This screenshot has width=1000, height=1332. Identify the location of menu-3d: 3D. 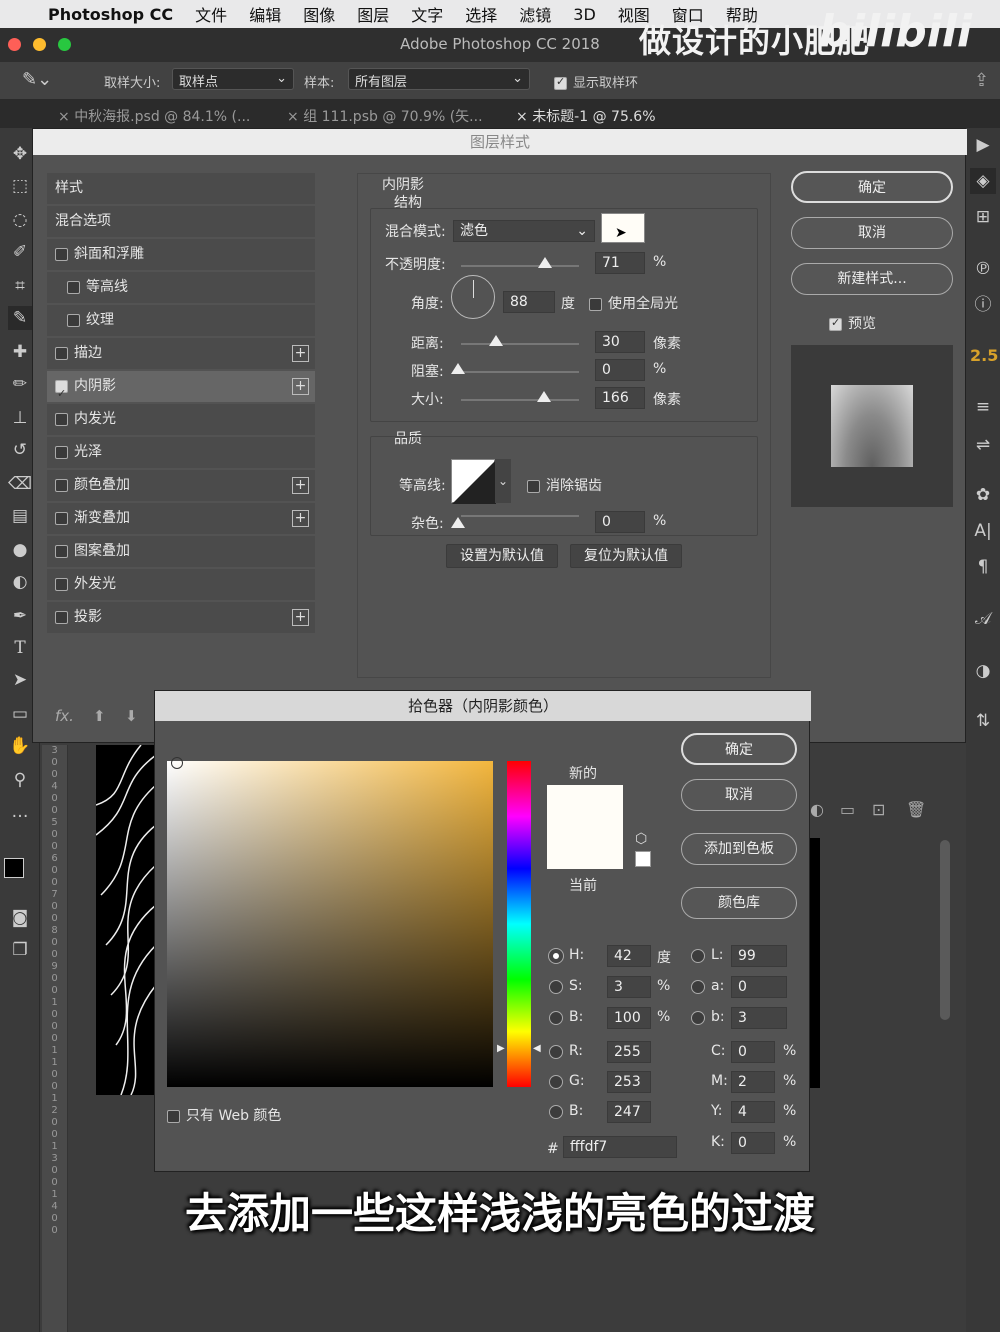
(584, 14).